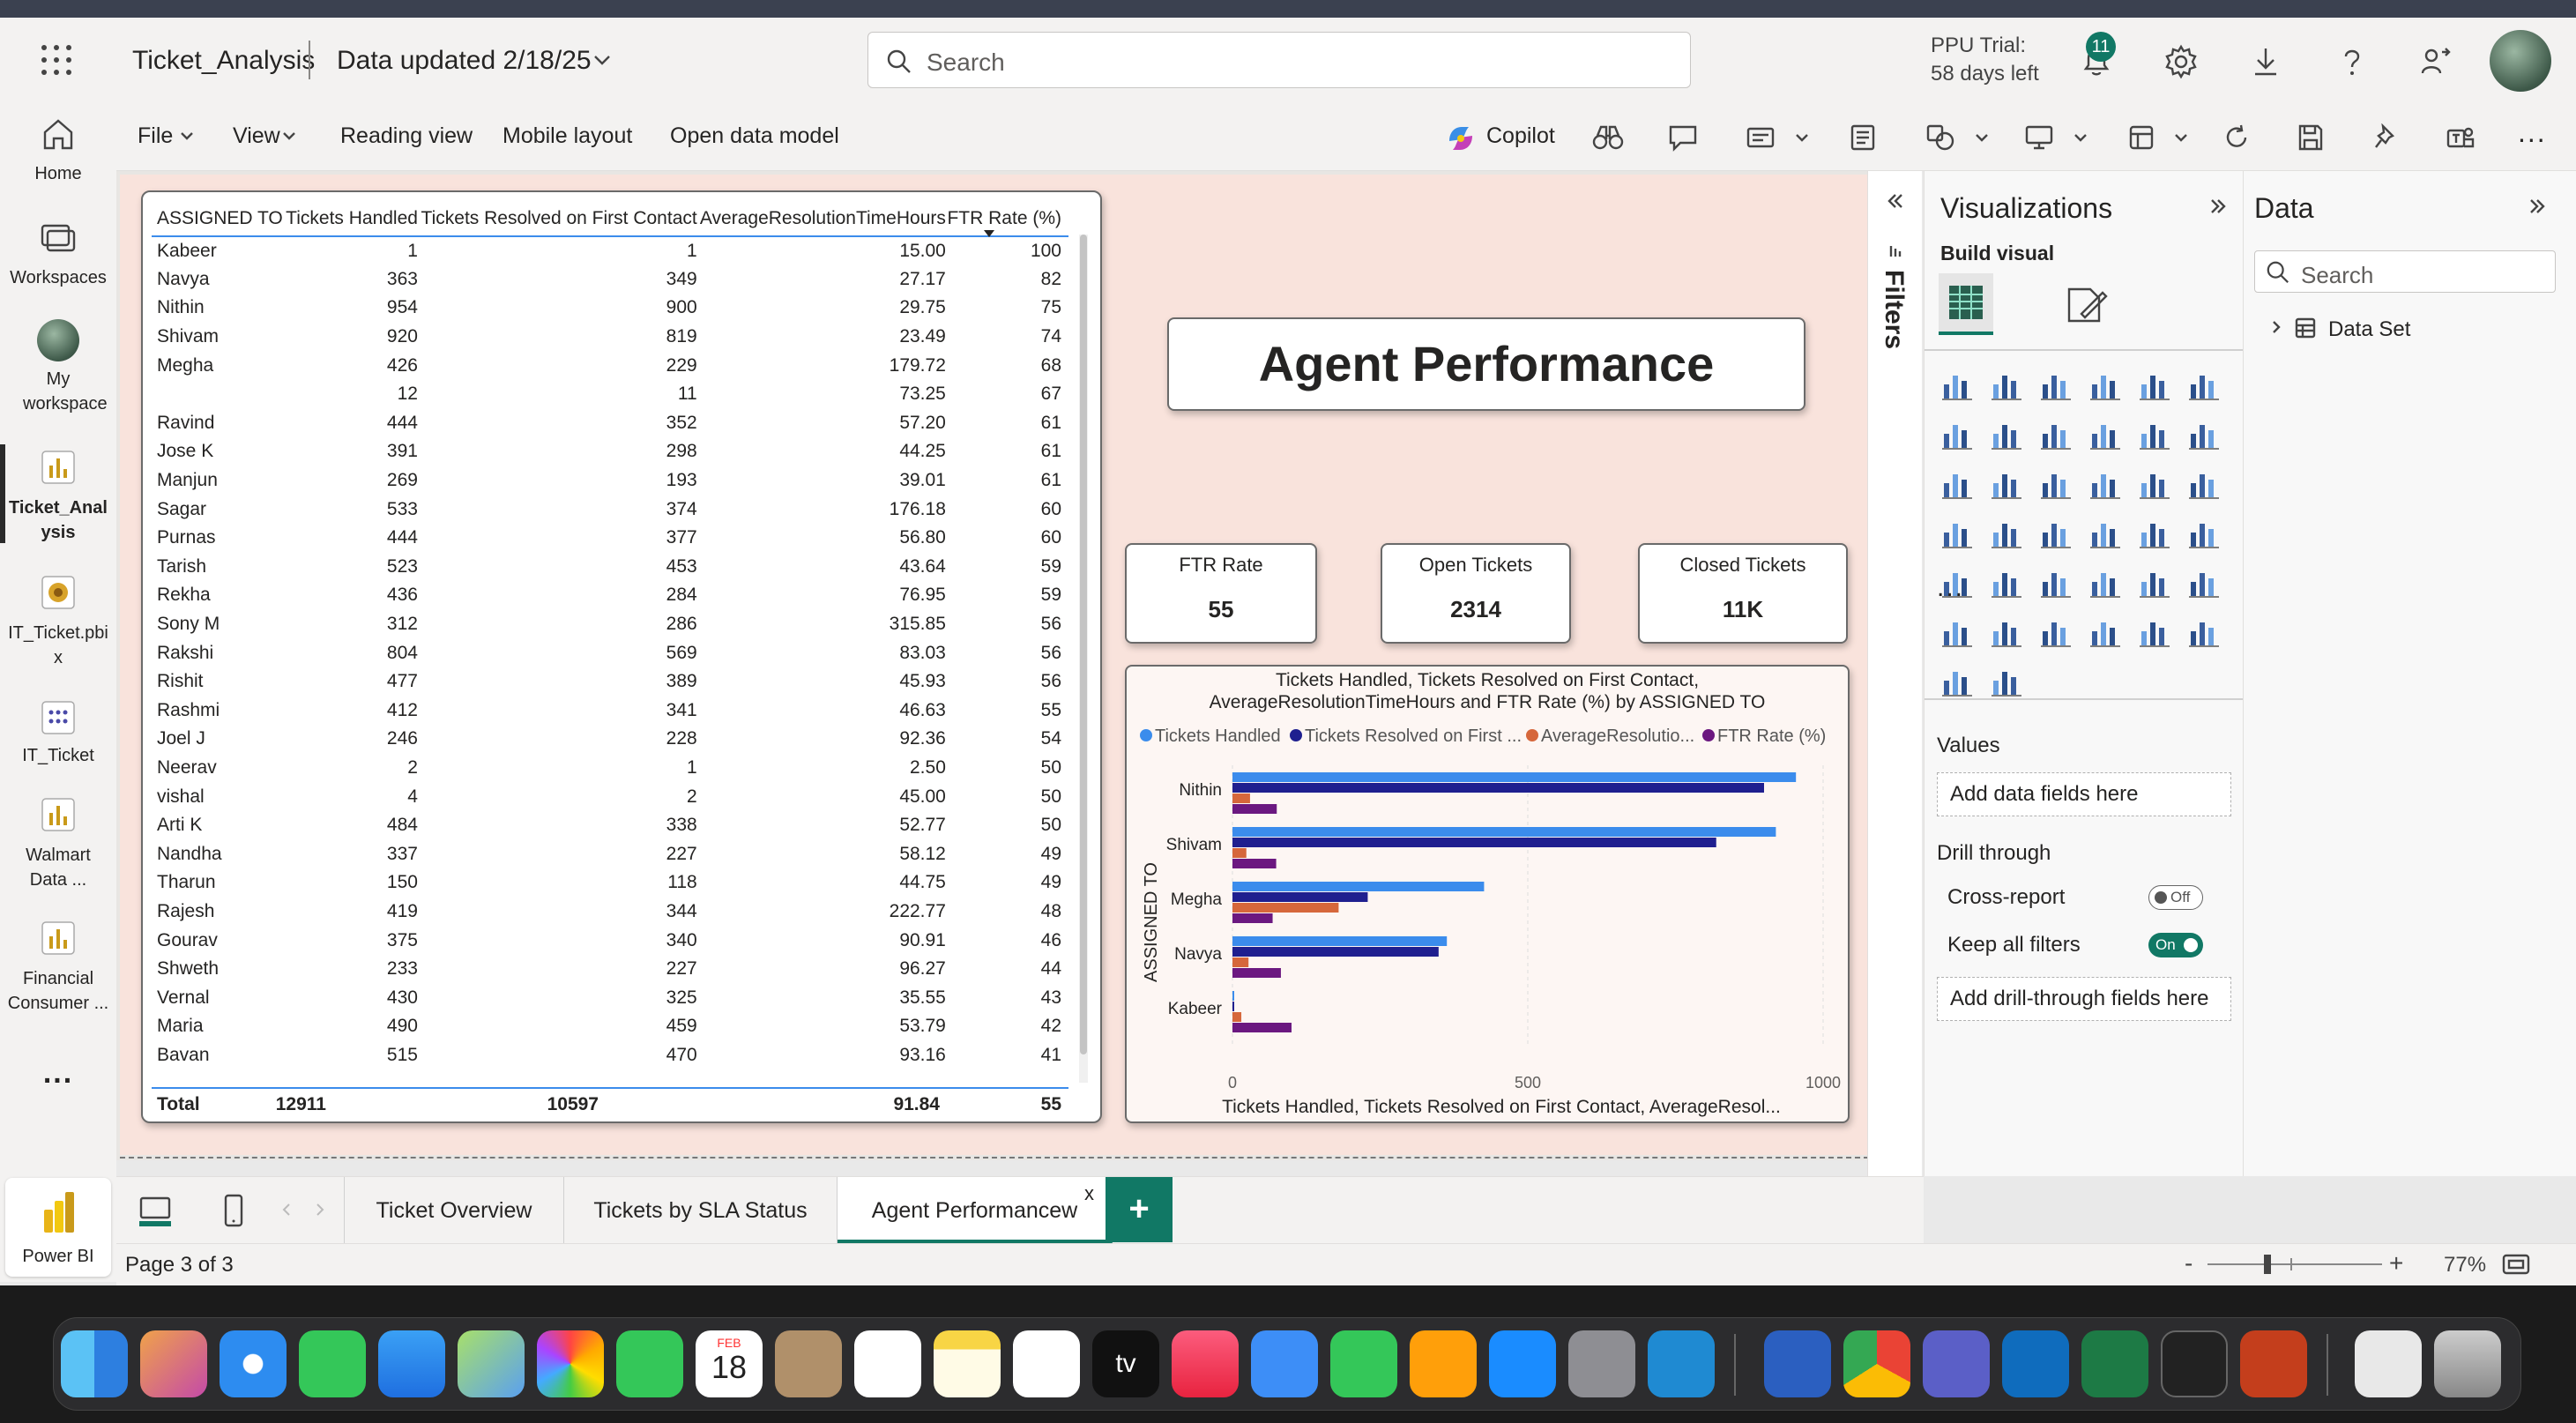 The image size is (2576, 1423). Describe the element at coordinates (2204, 484) in the screenshot. I see `donut-visual-icon` at that location.